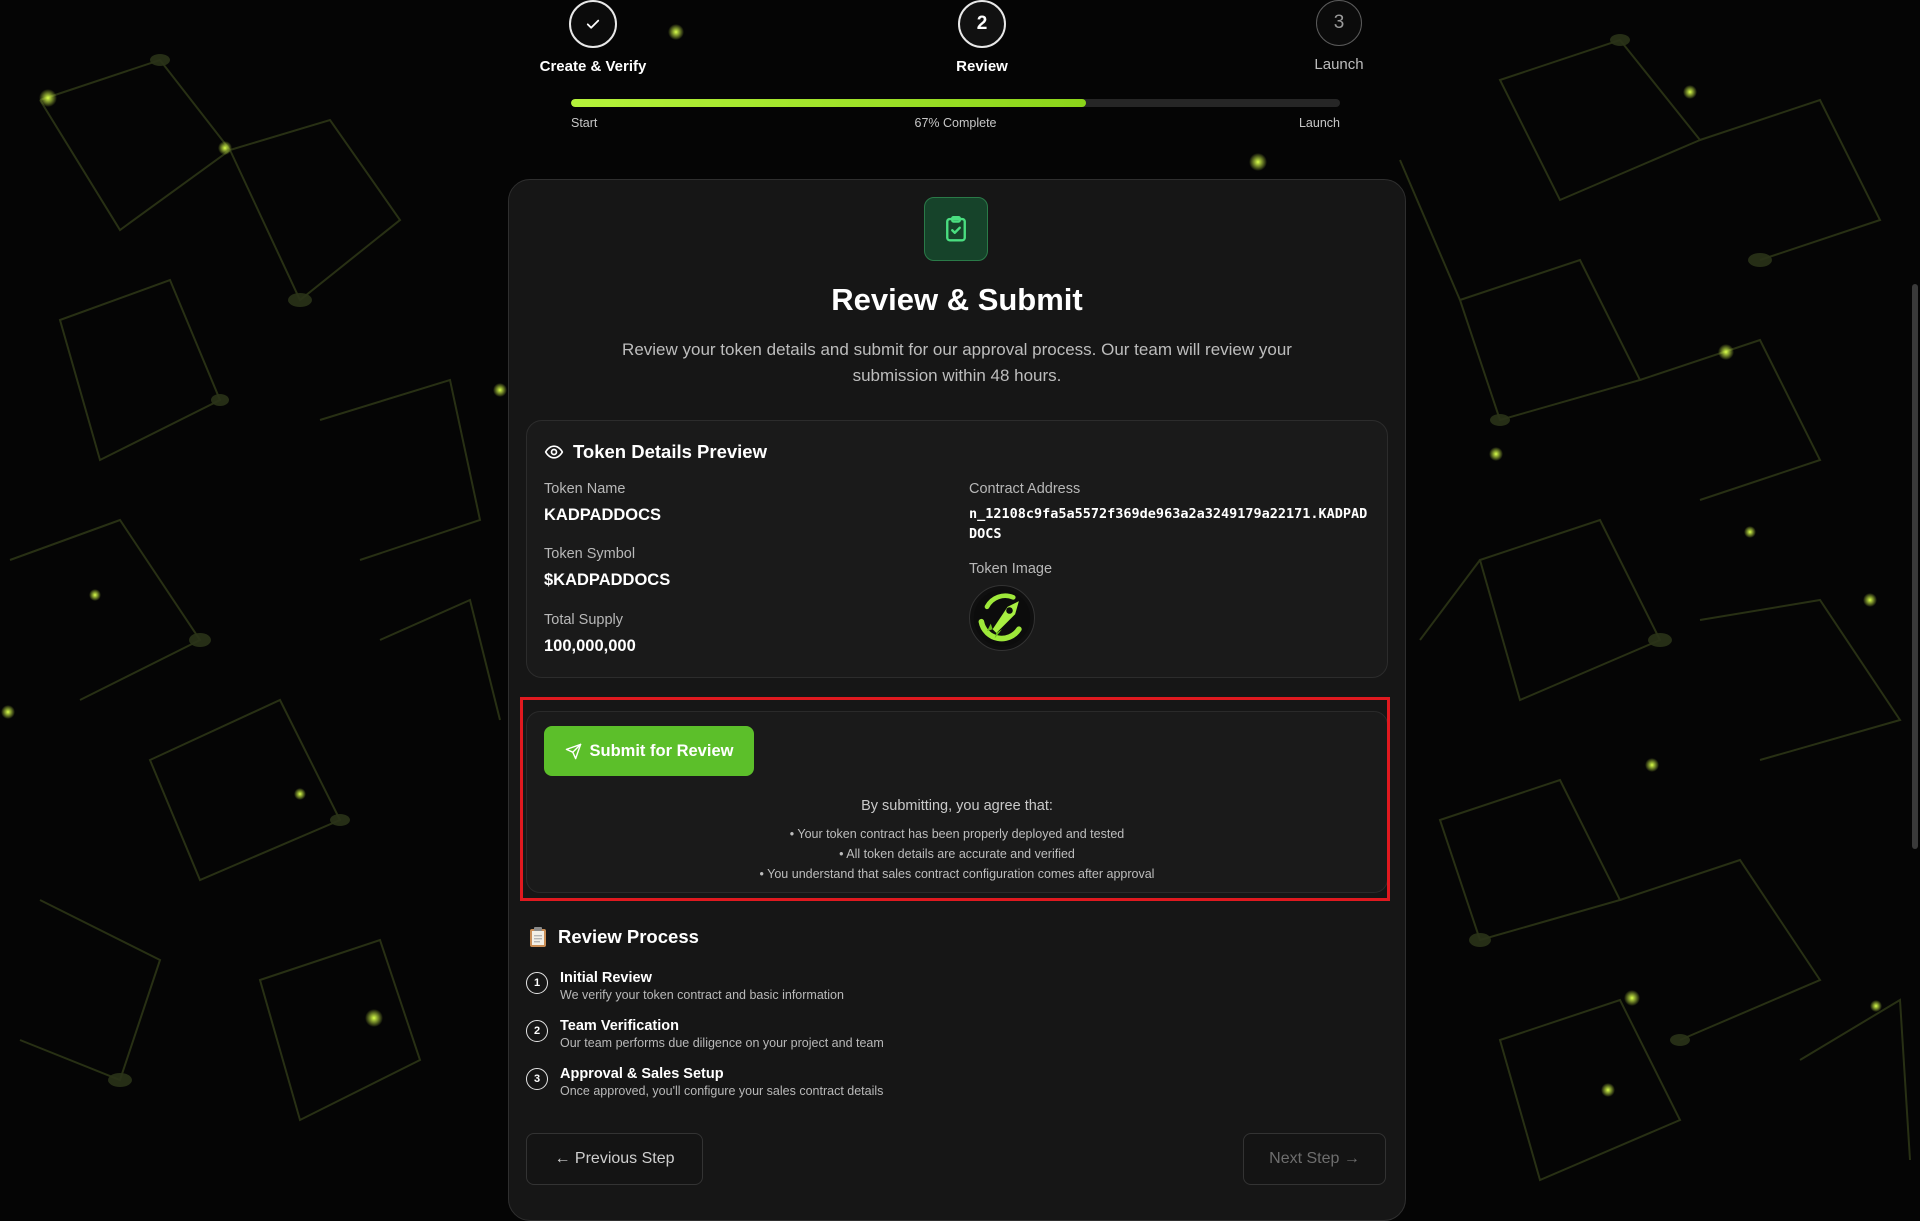  Describe the element at coordinates (957, 299) in the screenshot. I see `page-title: Review & Submit` at that location.